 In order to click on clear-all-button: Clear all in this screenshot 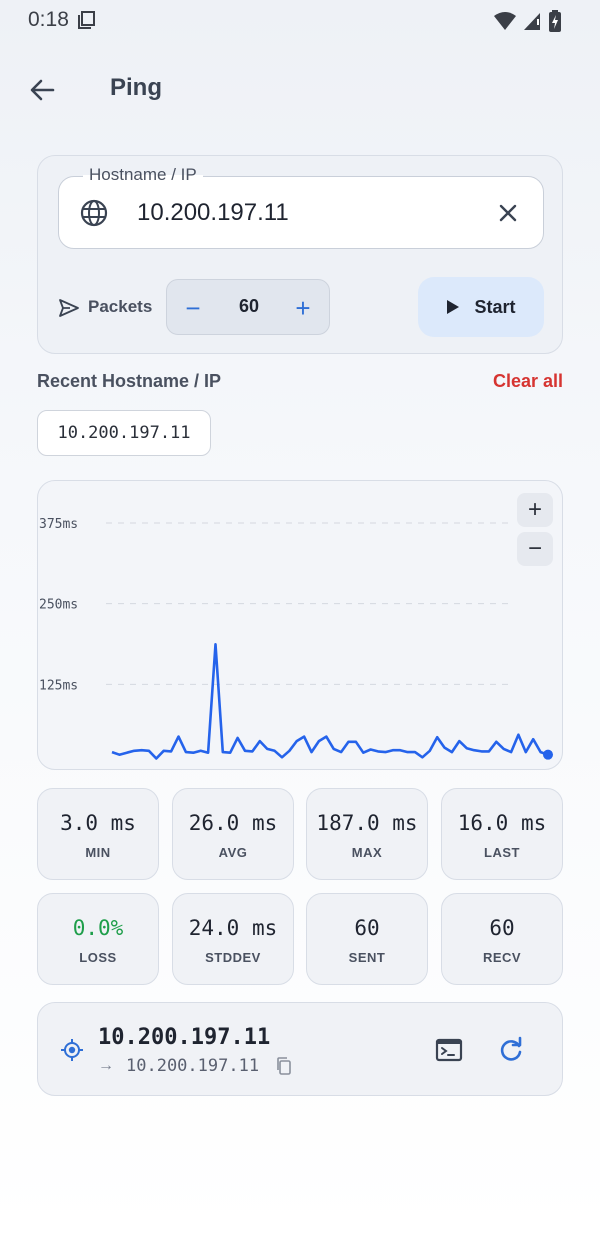, I will do `click(528, 381)`.